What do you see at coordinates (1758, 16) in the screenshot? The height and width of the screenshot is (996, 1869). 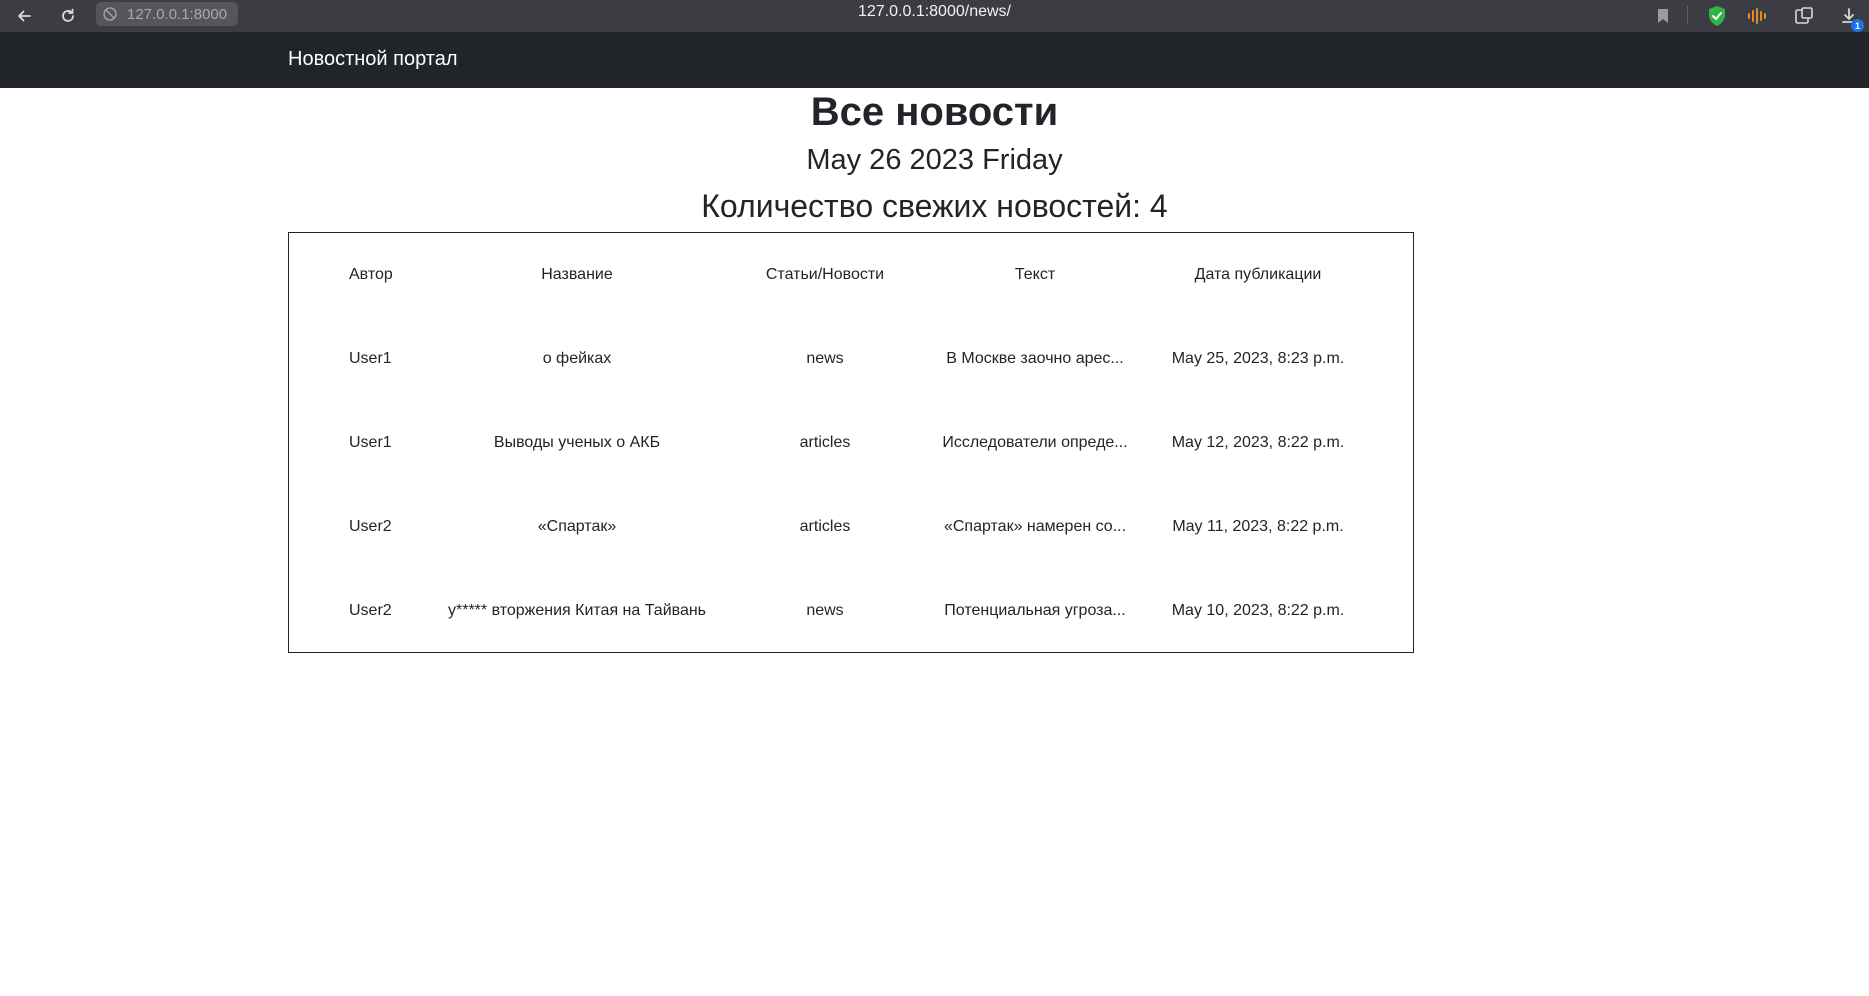 I see `audio-wave-icon` at bounding box center [1758, 16].